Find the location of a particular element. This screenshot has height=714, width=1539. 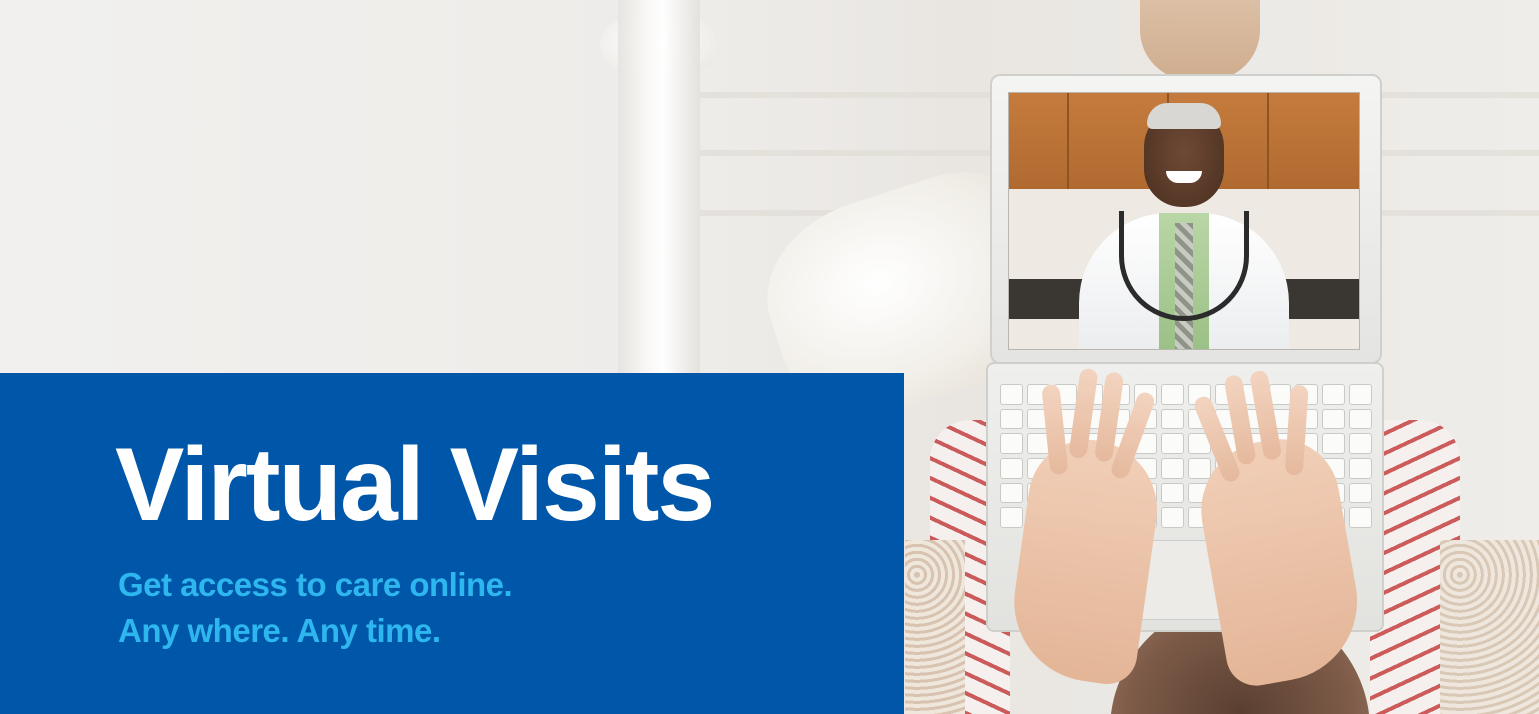

promo-subtitle-line2: Any where. Any time. is located at coordinates (279, 630).